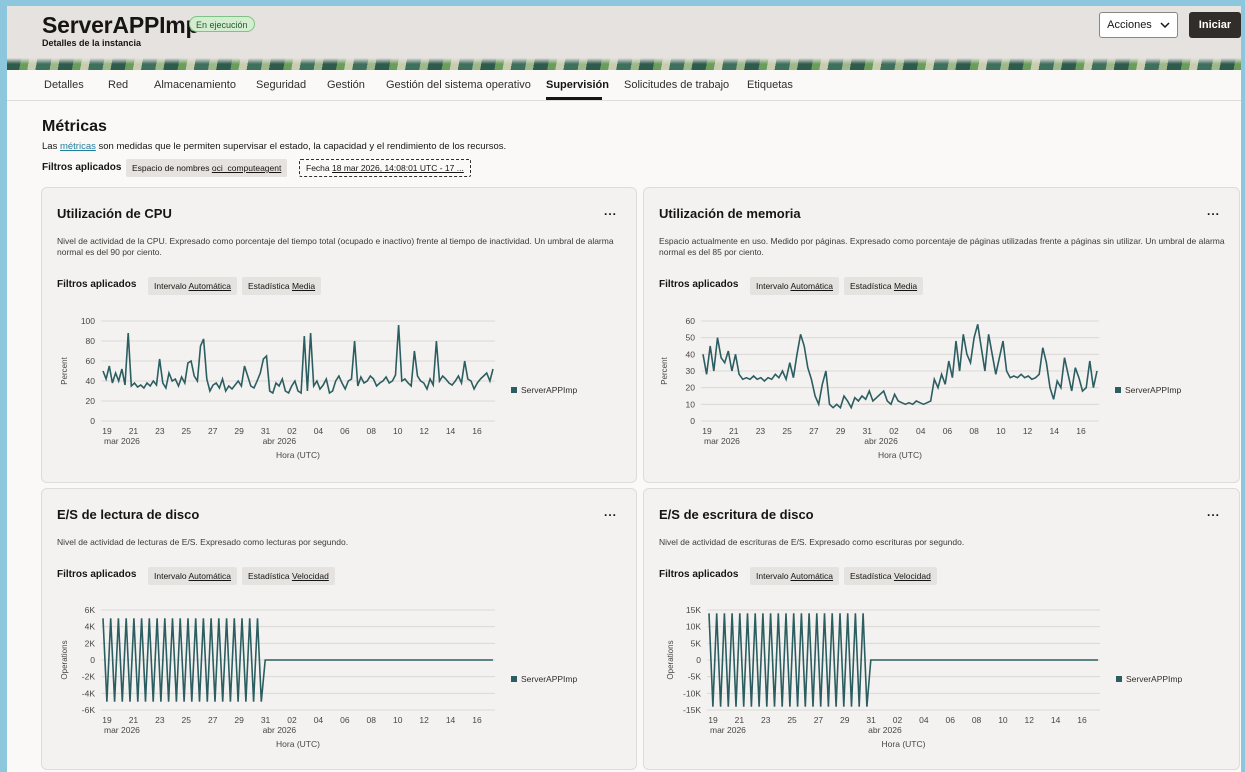 The height and width of the screenshot is (772, 1245). I want to click on tab-os-management: Gestión del sistema operativo, so click(458, 85).